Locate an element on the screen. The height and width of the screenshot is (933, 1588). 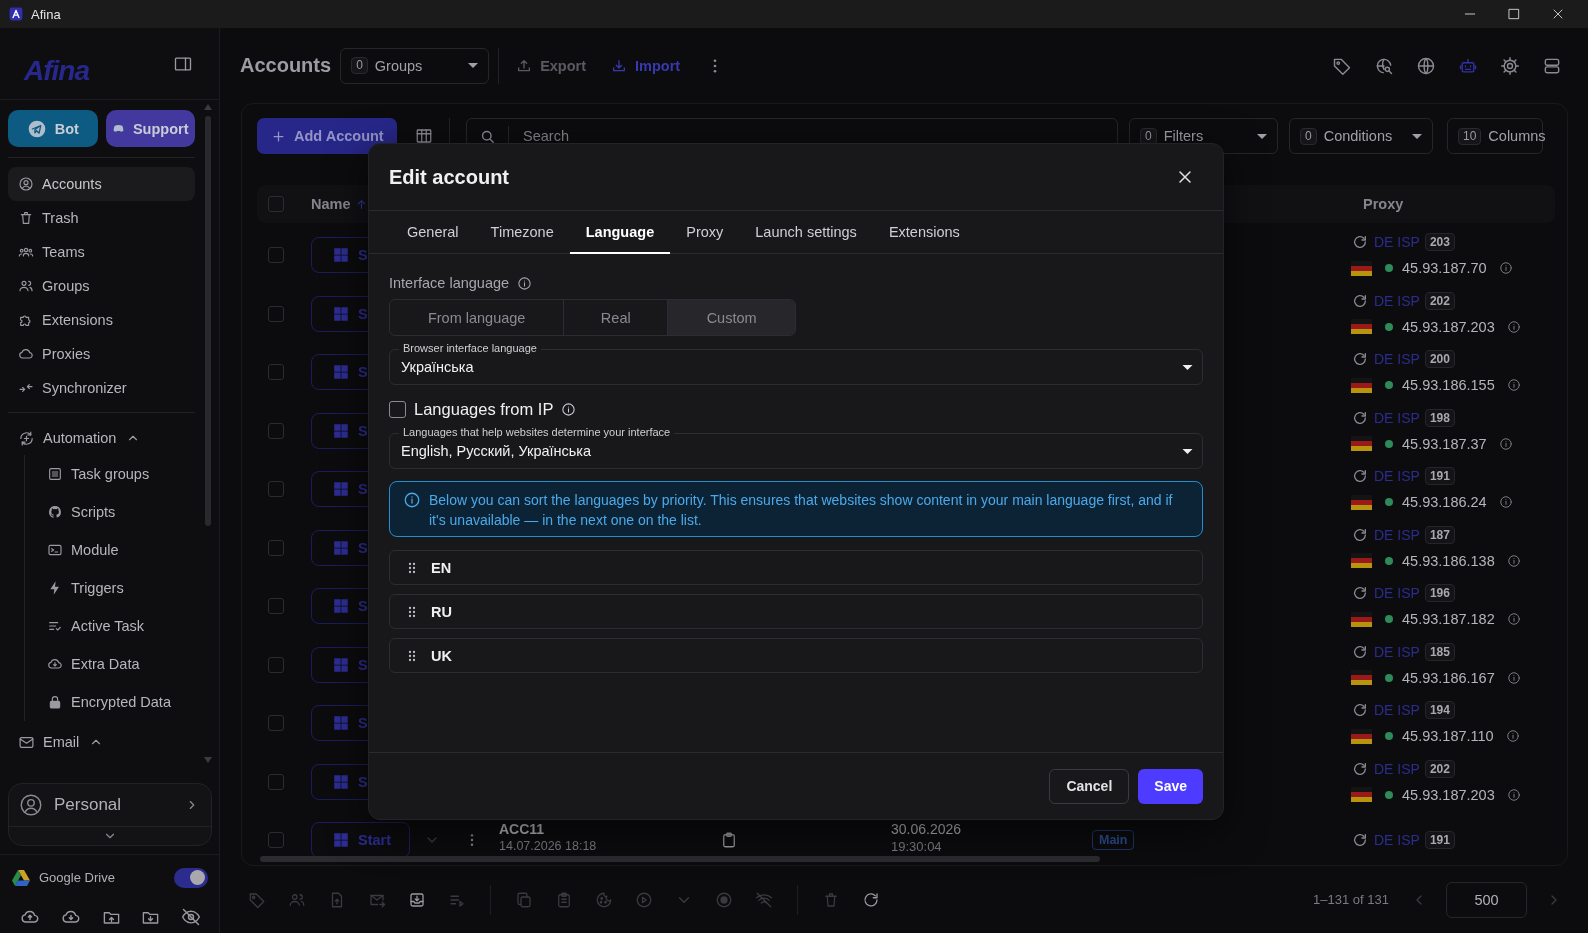
nav-item: Accounts is located at coordinates (101, 184).